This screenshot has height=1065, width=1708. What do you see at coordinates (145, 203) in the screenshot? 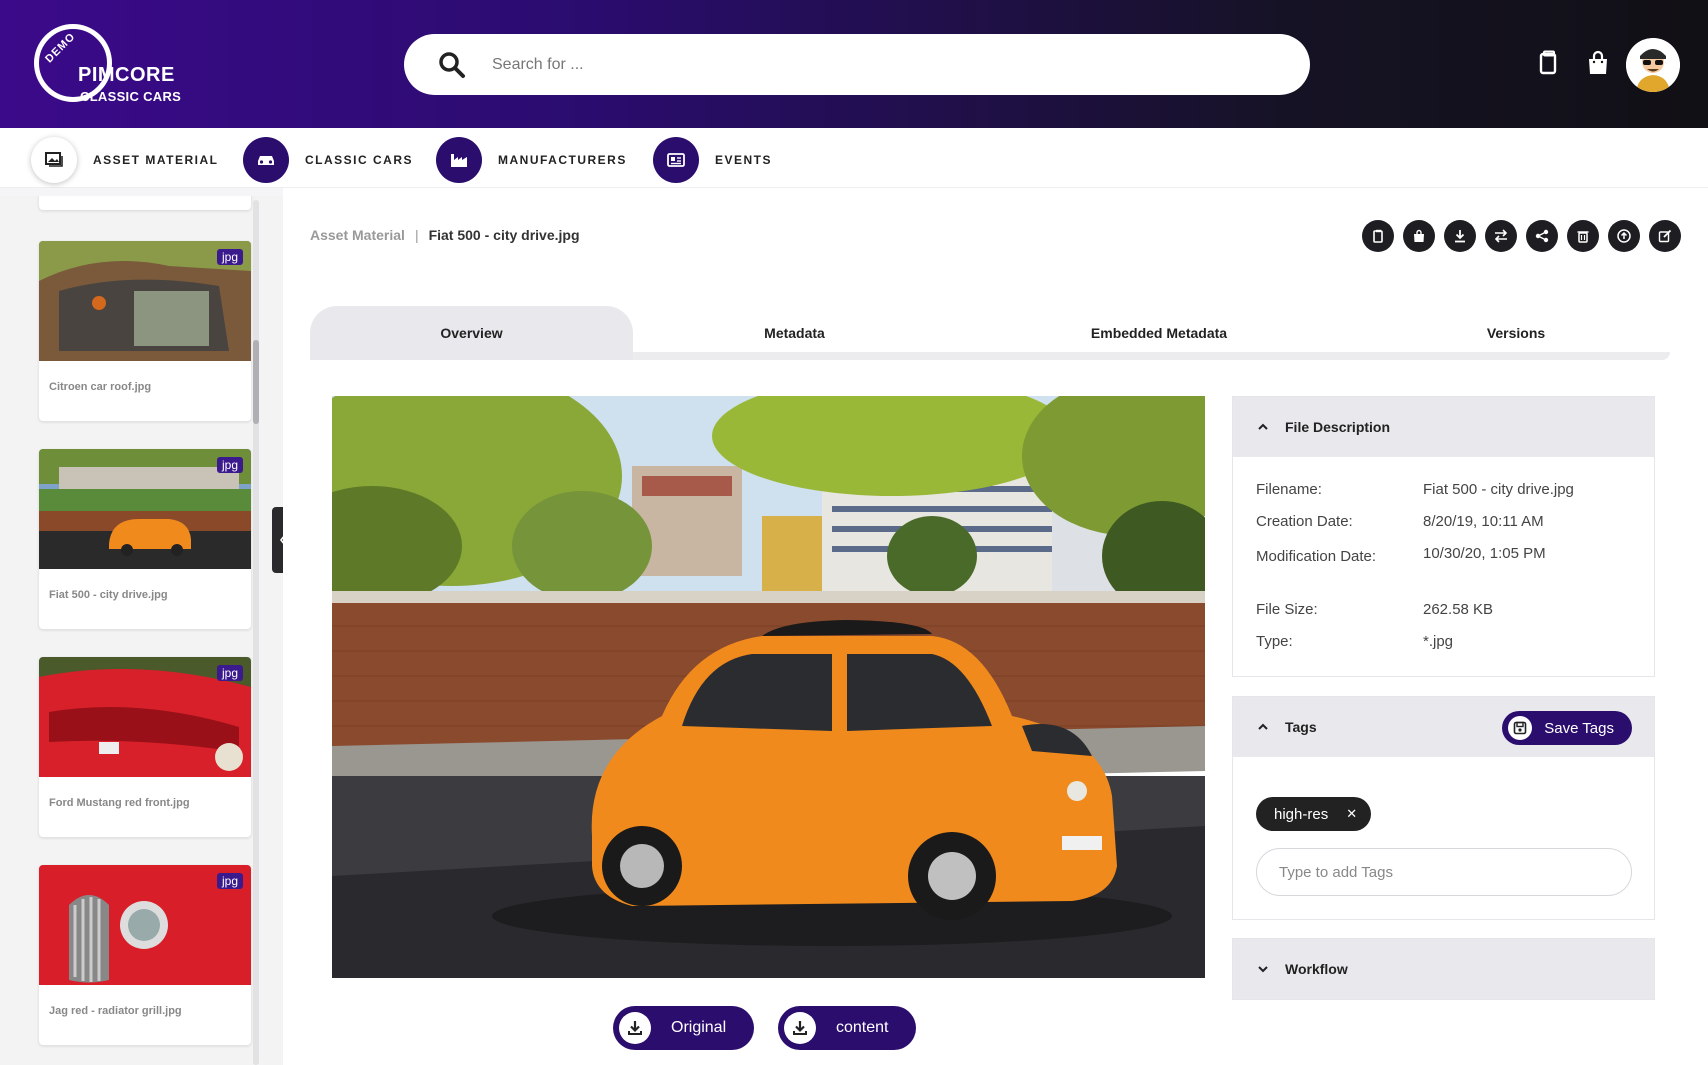
I see `asset-card-partial` at bounding box center [145, 203].